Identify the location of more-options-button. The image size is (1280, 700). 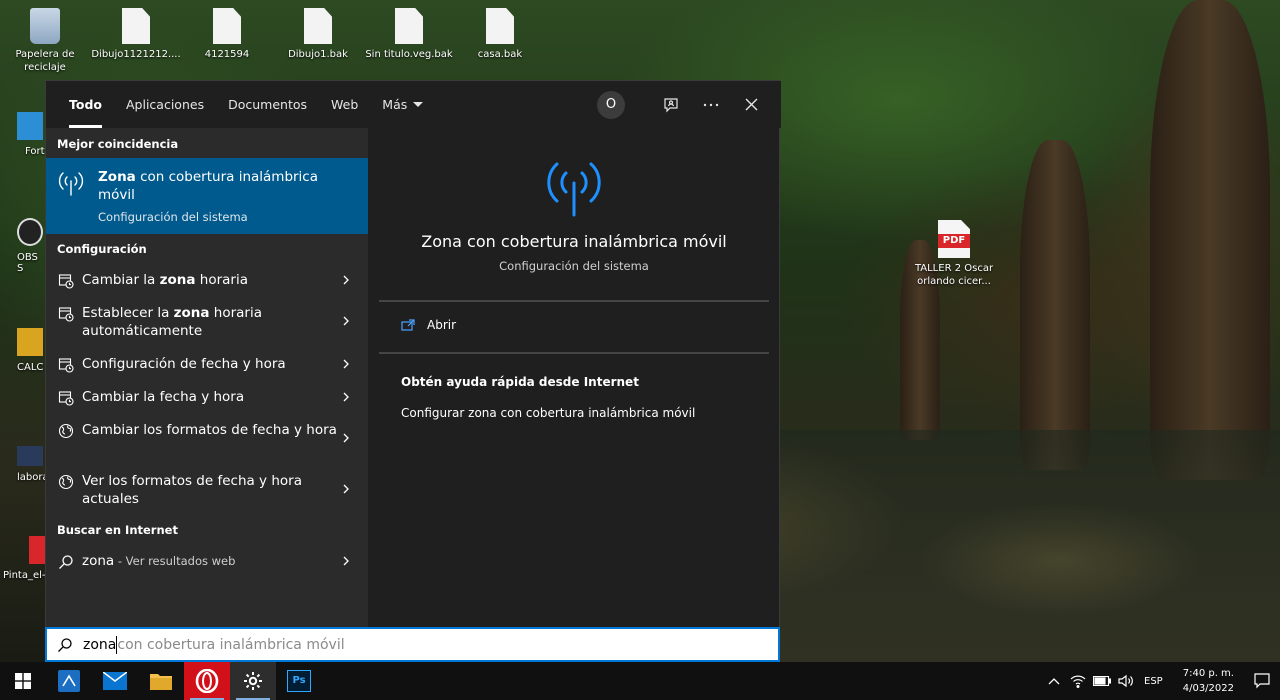
(711, 104).